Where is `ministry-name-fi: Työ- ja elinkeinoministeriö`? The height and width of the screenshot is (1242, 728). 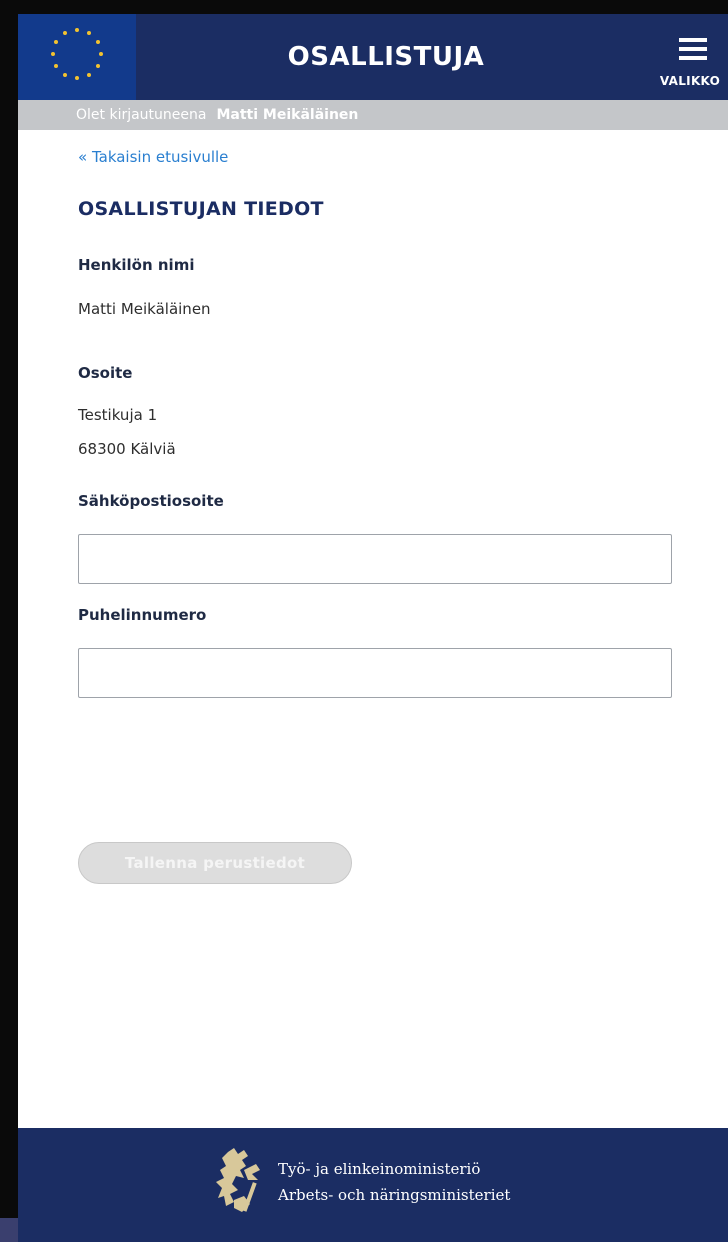
ministry-name-fi: Työ- ja elinkeinoministeriö is located at coordinates (379, 1169).